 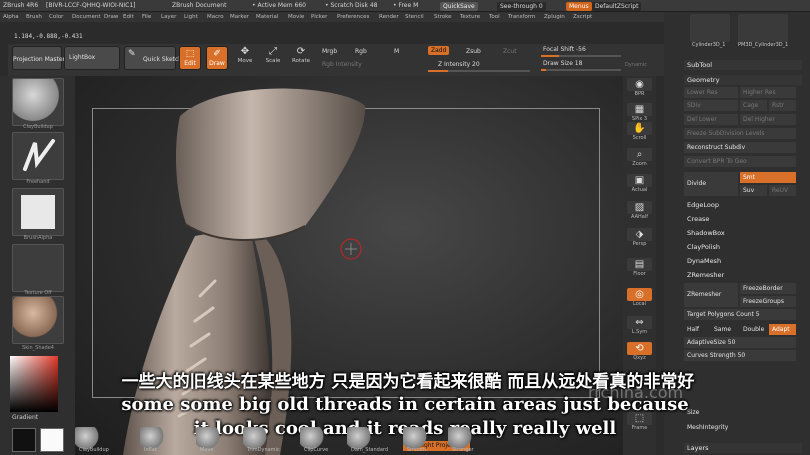 What do you see at coordinates (439, 50) in the screenshot?
I see `zadd-toggle: Zadd` at bounding box center [439, 50].